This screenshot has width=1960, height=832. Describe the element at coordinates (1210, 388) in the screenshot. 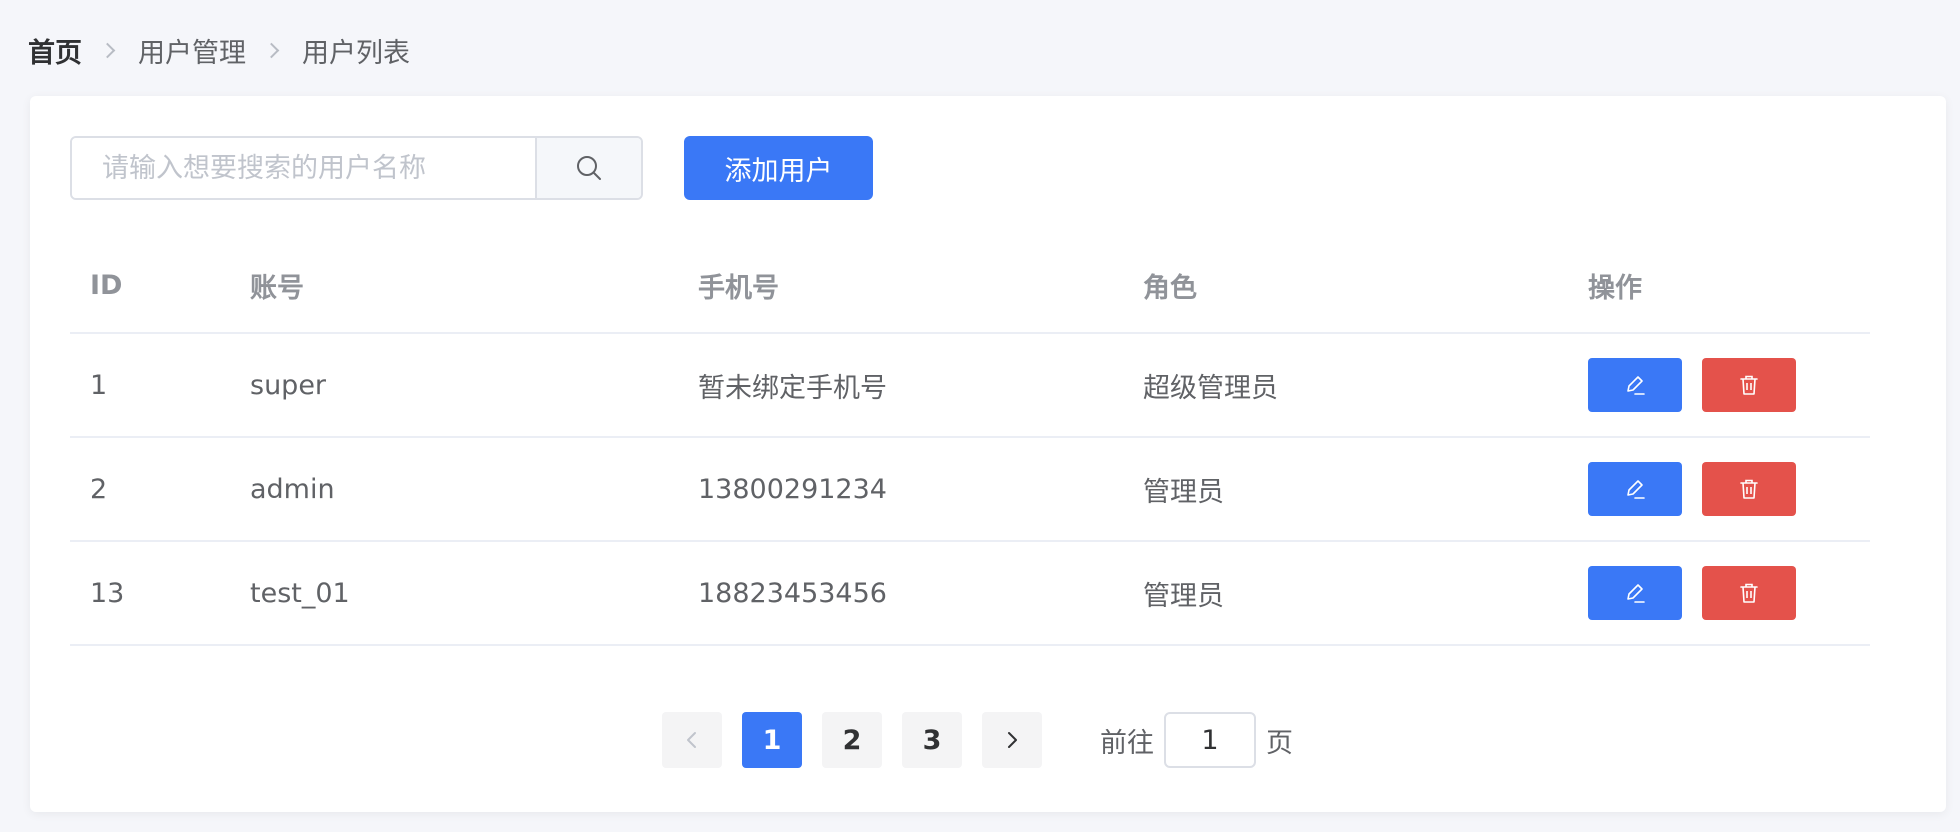

I see `cell-role: 超级管理员` at that location.